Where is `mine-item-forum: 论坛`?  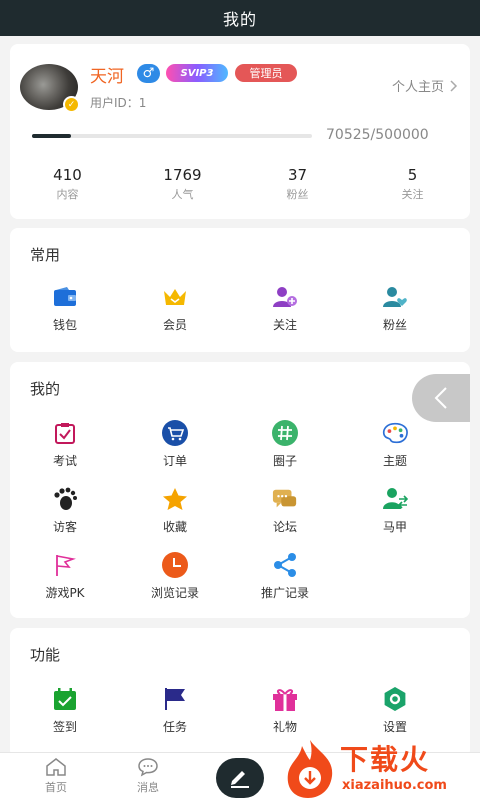 mine-item-forum: 论坛 is located at coordinates (285, 519).